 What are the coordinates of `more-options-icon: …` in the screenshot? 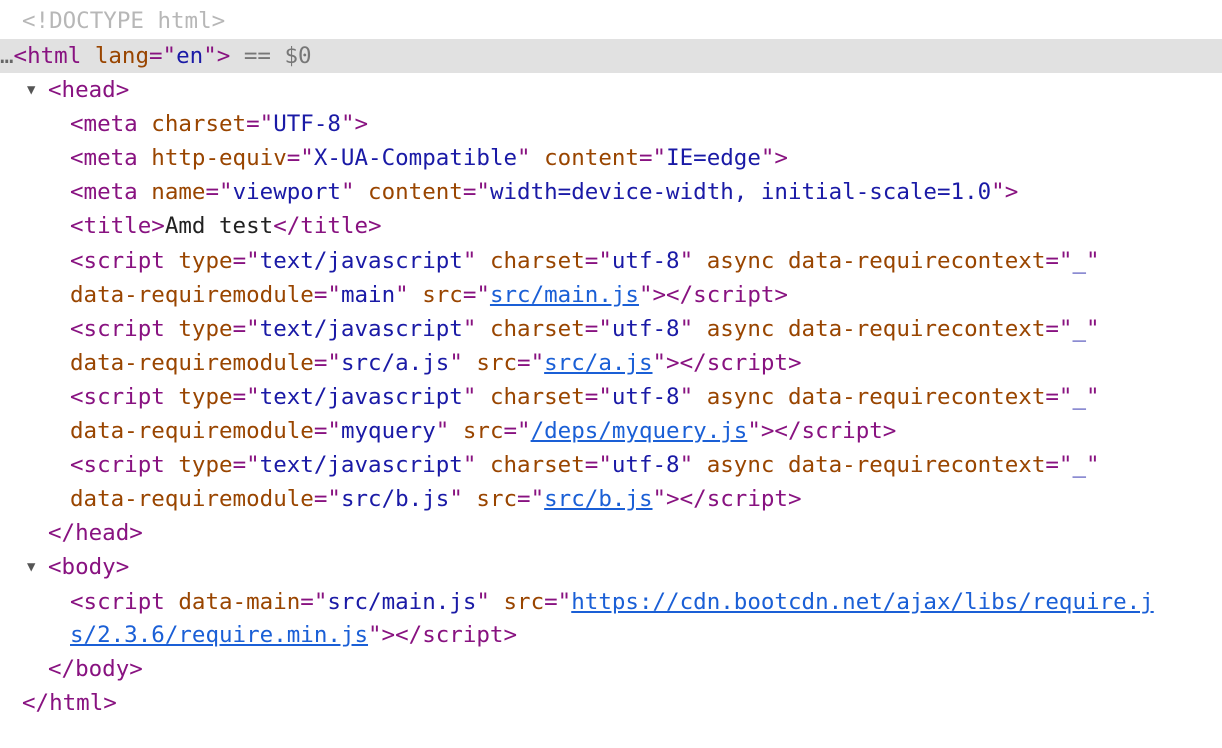 It's located at (7, 56).